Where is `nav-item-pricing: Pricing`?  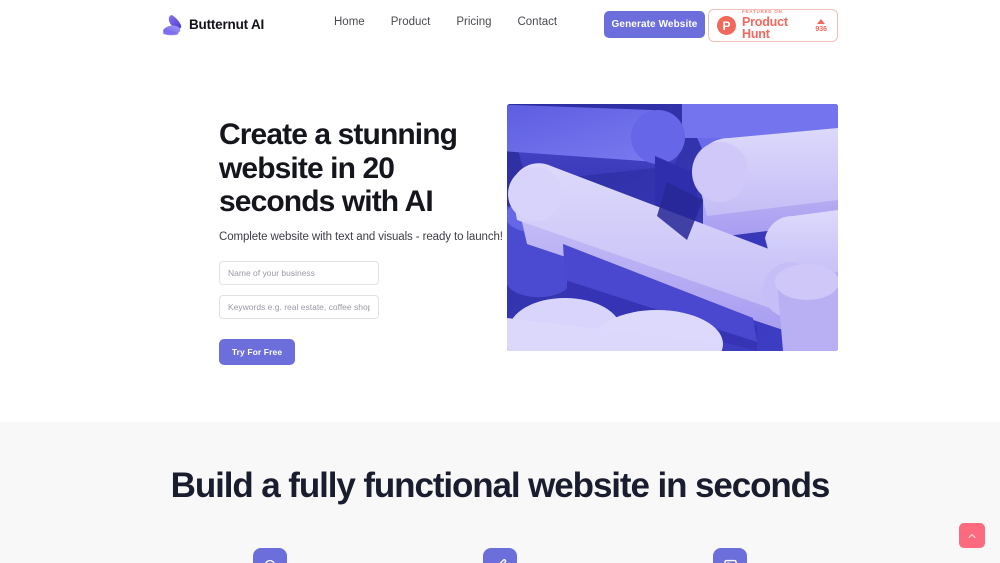
nav-item-pricing: Pricing is located at coordinates (473, 22).